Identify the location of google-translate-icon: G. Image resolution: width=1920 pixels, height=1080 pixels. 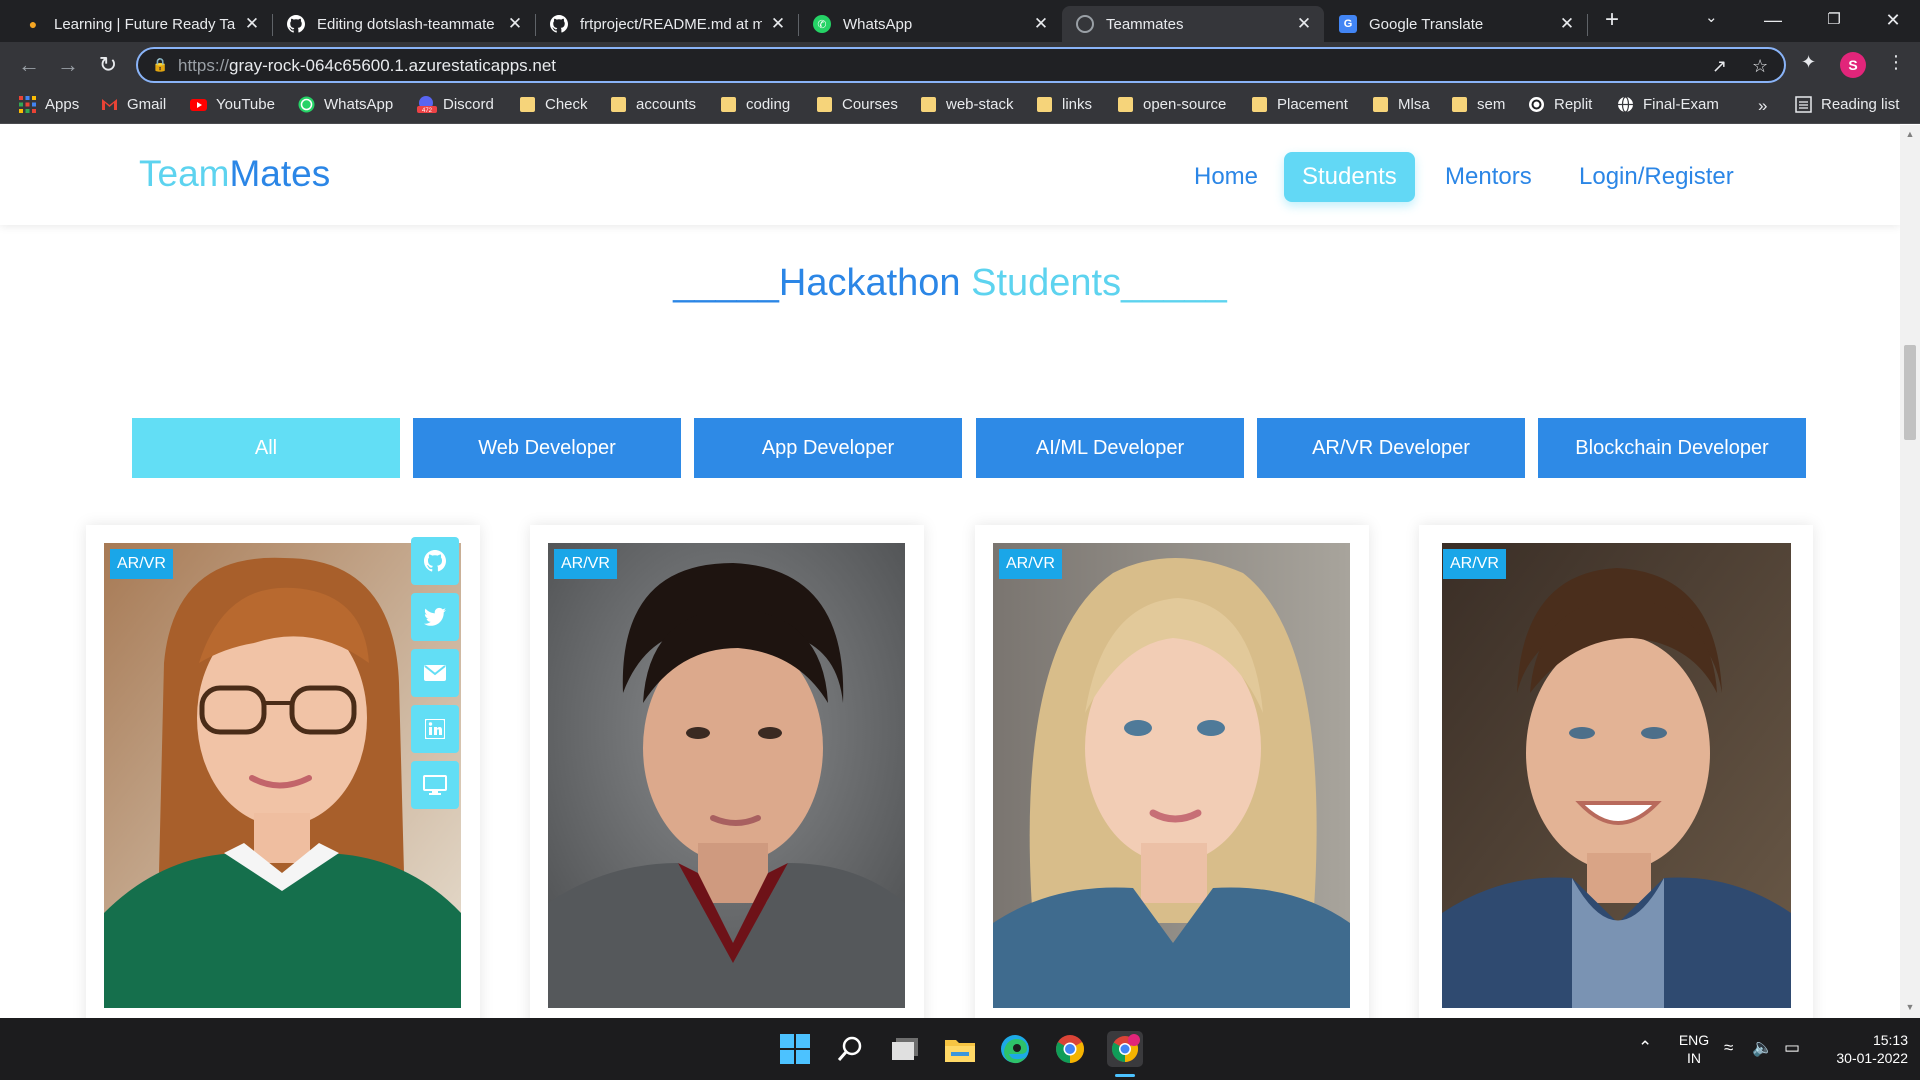
(1348, 24).